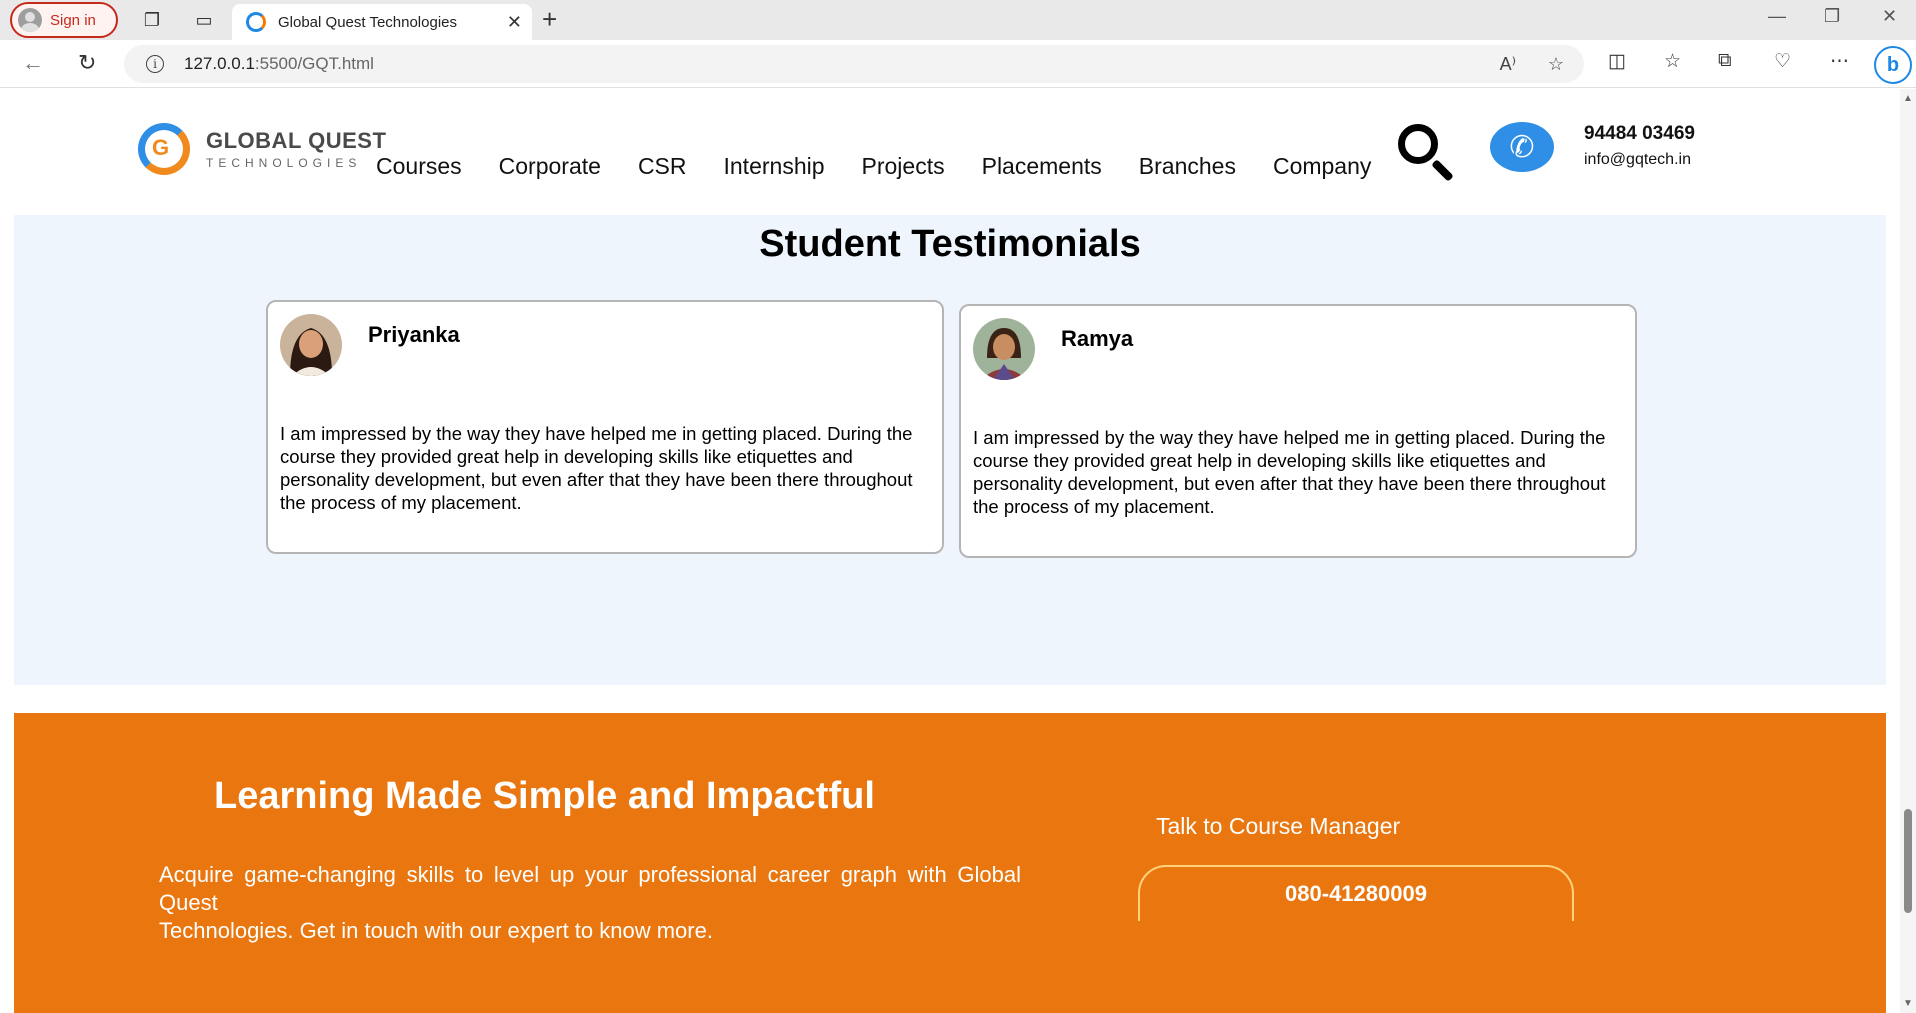 The width and height of the screenshot is (1916, 1013). What do you see at coordinates (1832, 16) in the screenshot?
I see `restore-icon: ❐` at bounding box center [1832, 16].